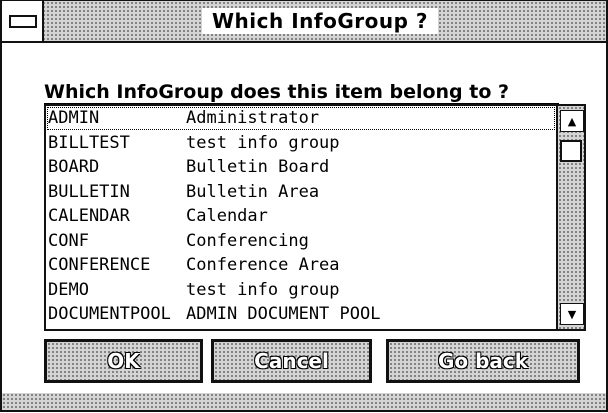 This screenshot has height=413, width=608. I want to click on arrow-up-icon: ▲, so click(572, 121).